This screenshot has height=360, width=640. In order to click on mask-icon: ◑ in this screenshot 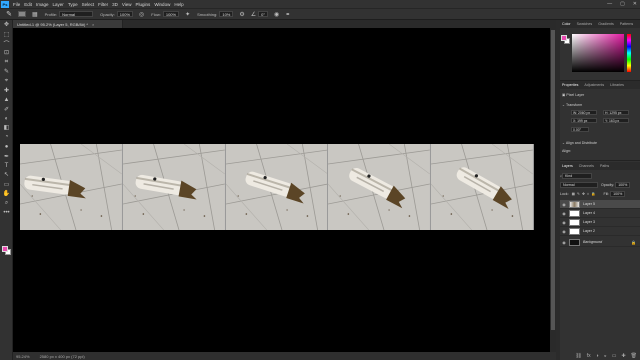, I will do `click(597, 356)`.